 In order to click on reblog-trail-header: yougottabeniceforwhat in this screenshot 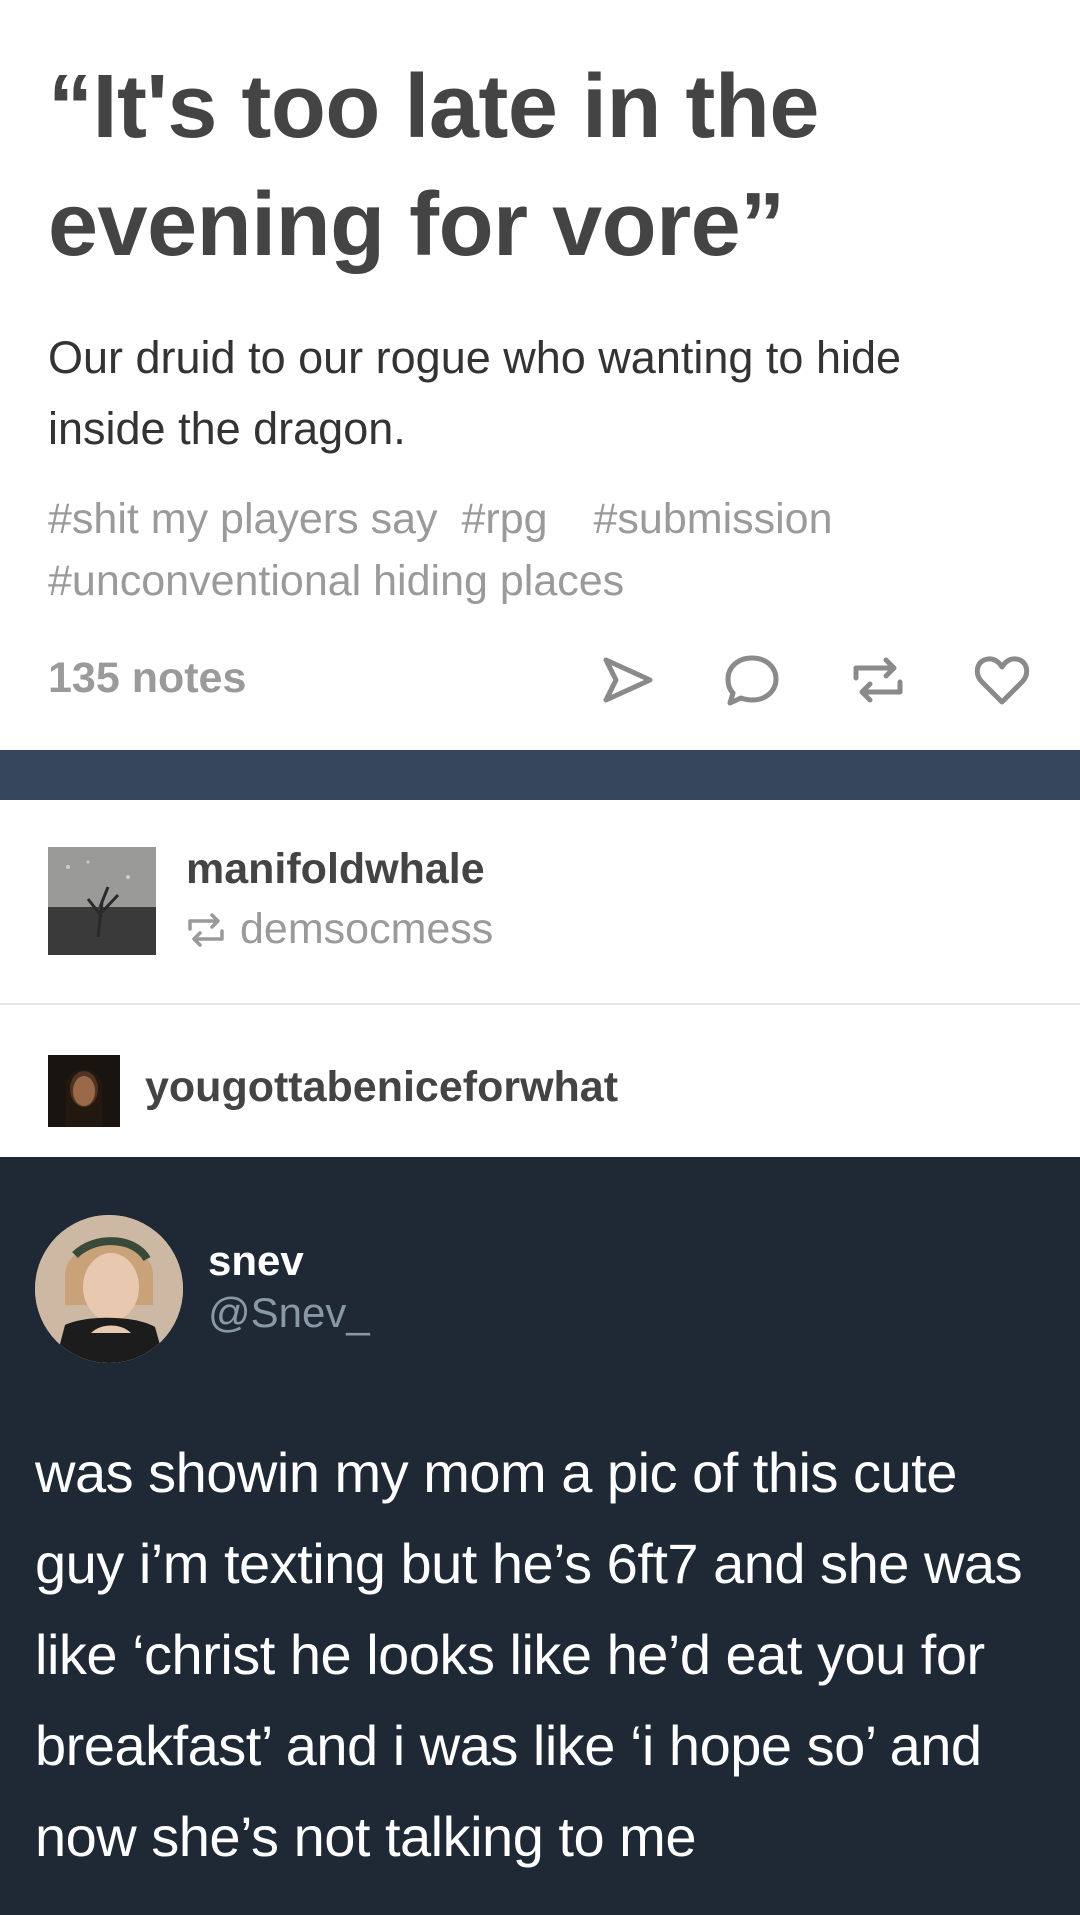, I will do `click(540, 1082)`.